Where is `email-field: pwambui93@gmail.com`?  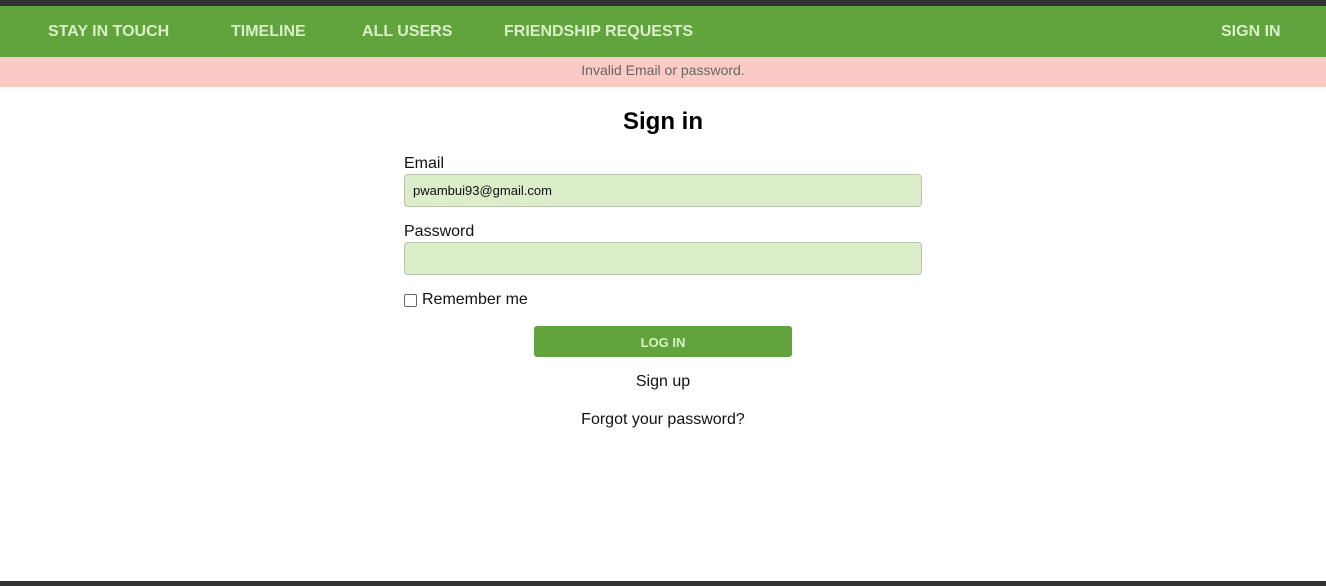
email-field: pwambui93@gmail.com is located at coordinates (663, 190).